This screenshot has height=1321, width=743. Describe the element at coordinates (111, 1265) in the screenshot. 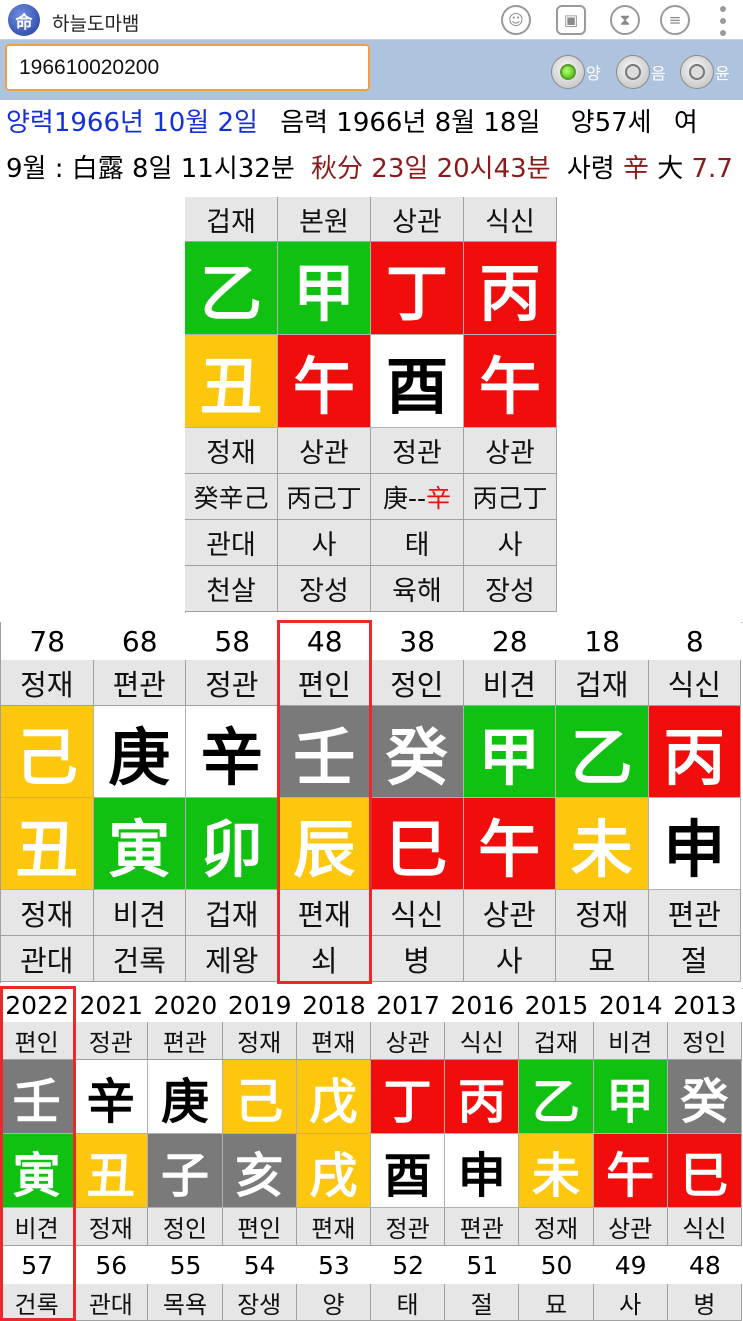

I see `year-age: 56` at that location.